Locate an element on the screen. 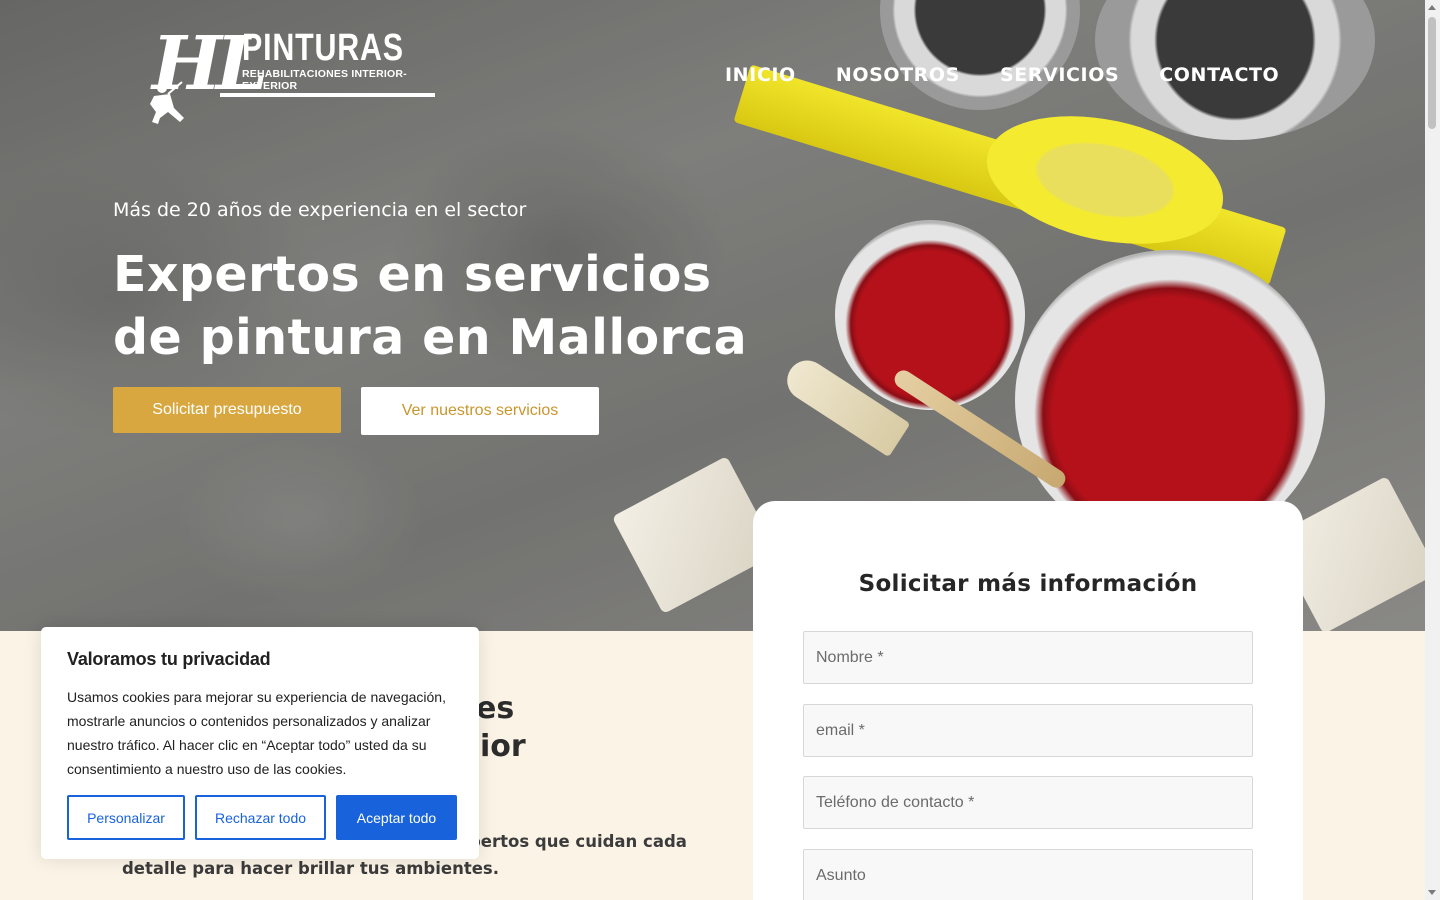 This screenshot has height=900, width=1440. name-field is located at coordinates (1028, 657).